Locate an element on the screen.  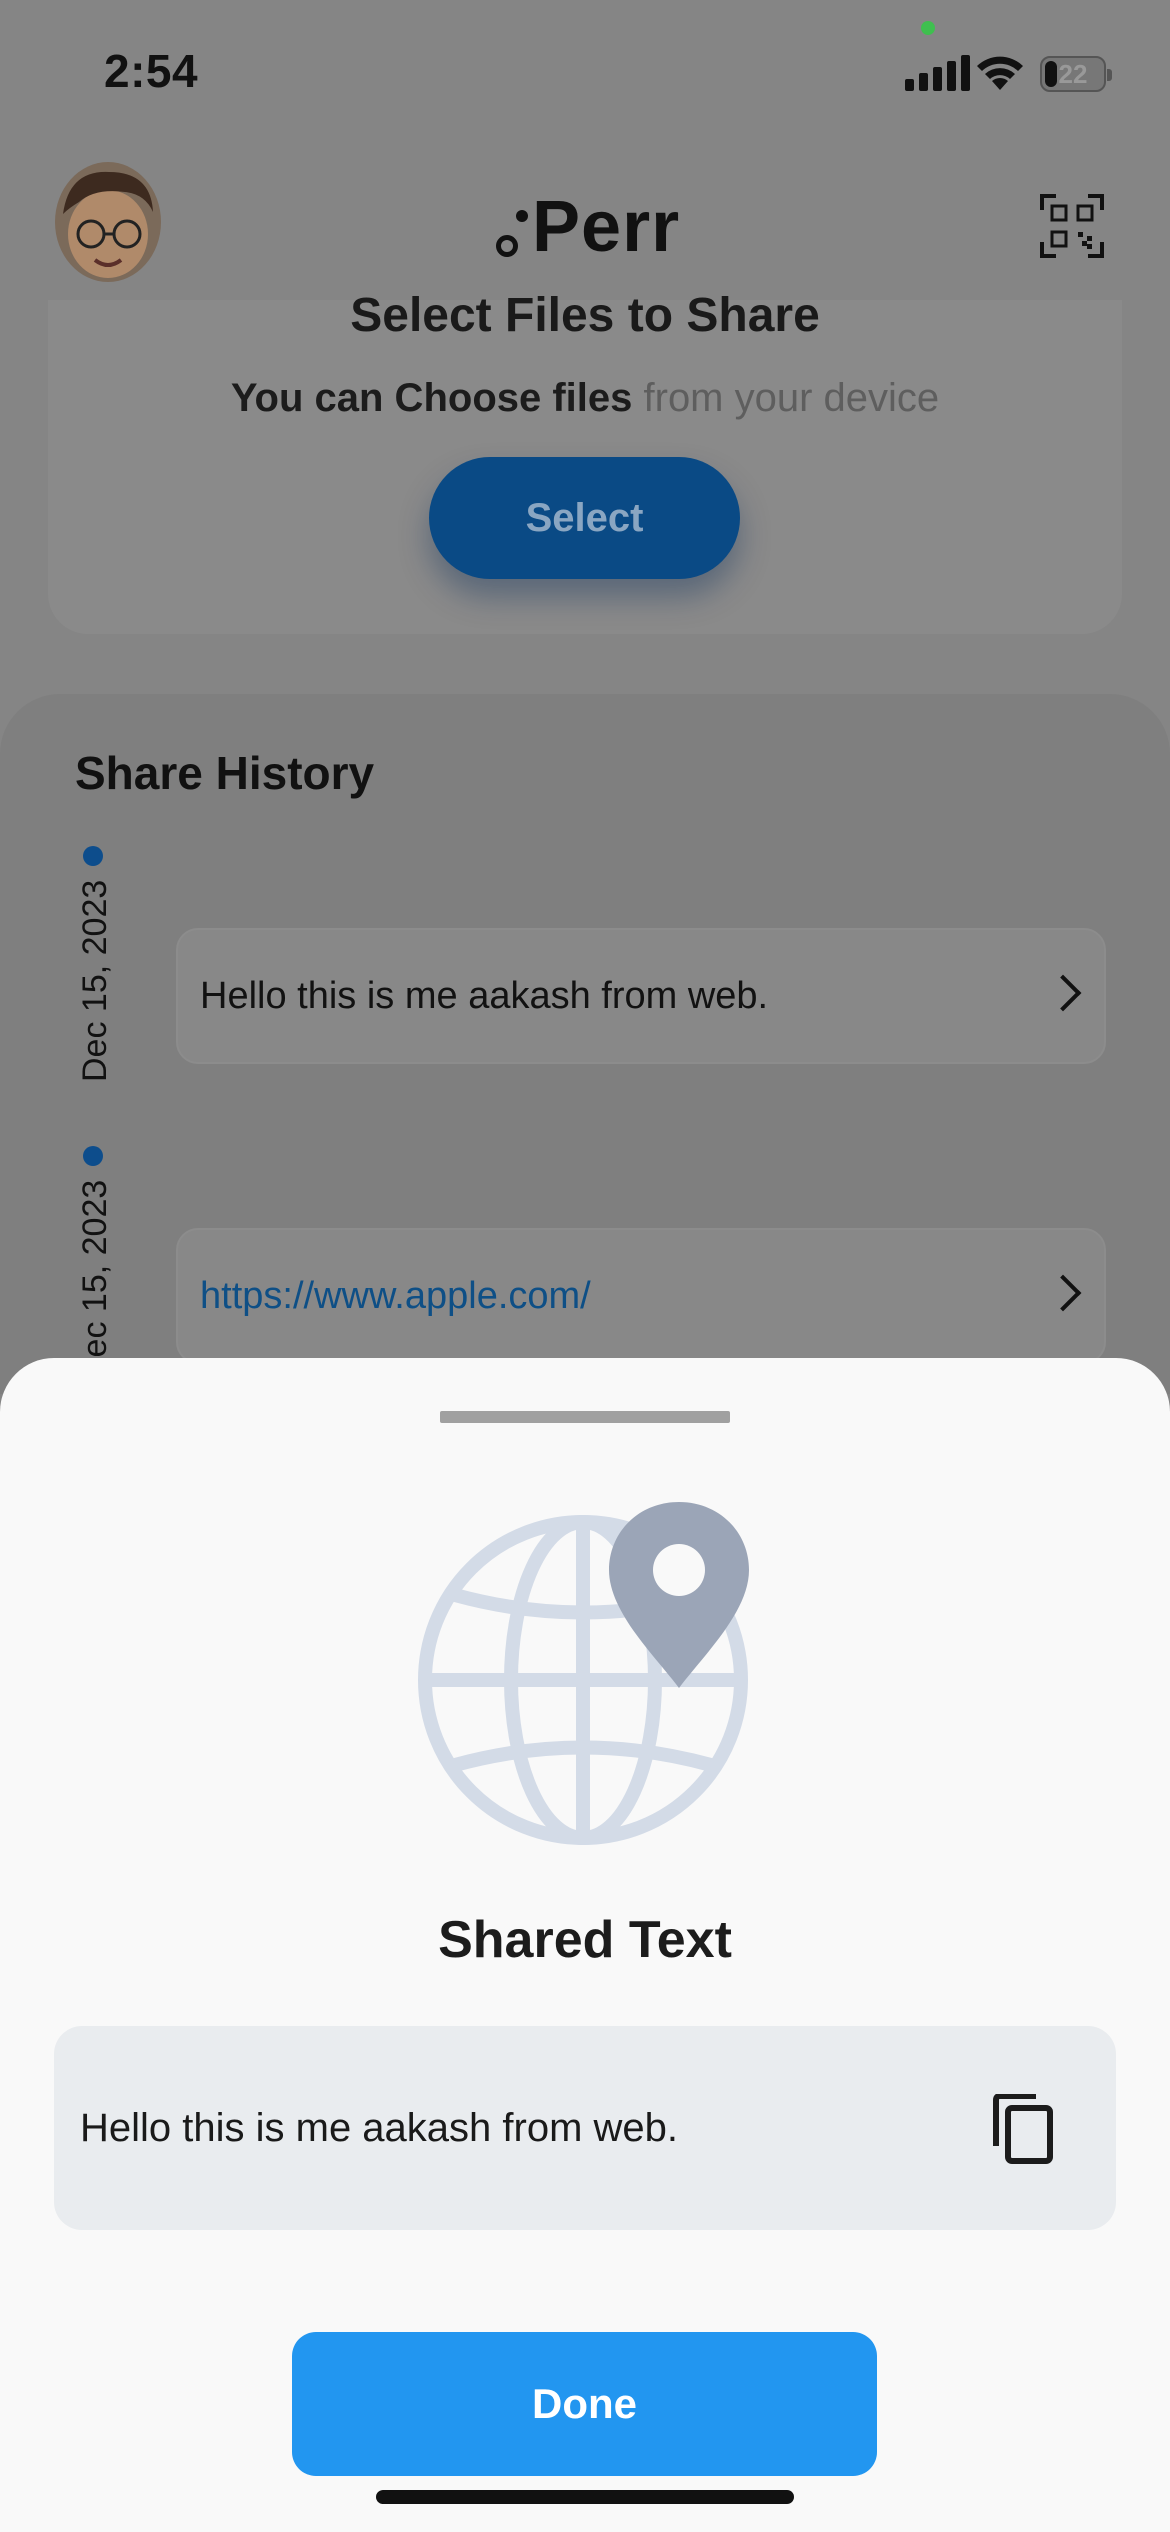
avatar is located at coordinates (108, 222).